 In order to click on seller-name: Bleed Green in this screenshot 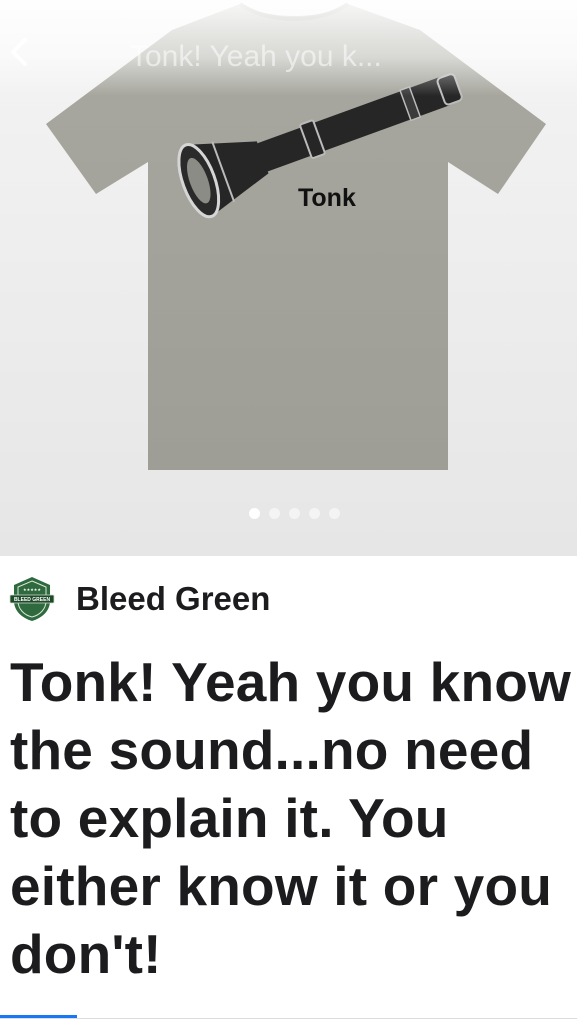, I will do `click(173, 599)`.